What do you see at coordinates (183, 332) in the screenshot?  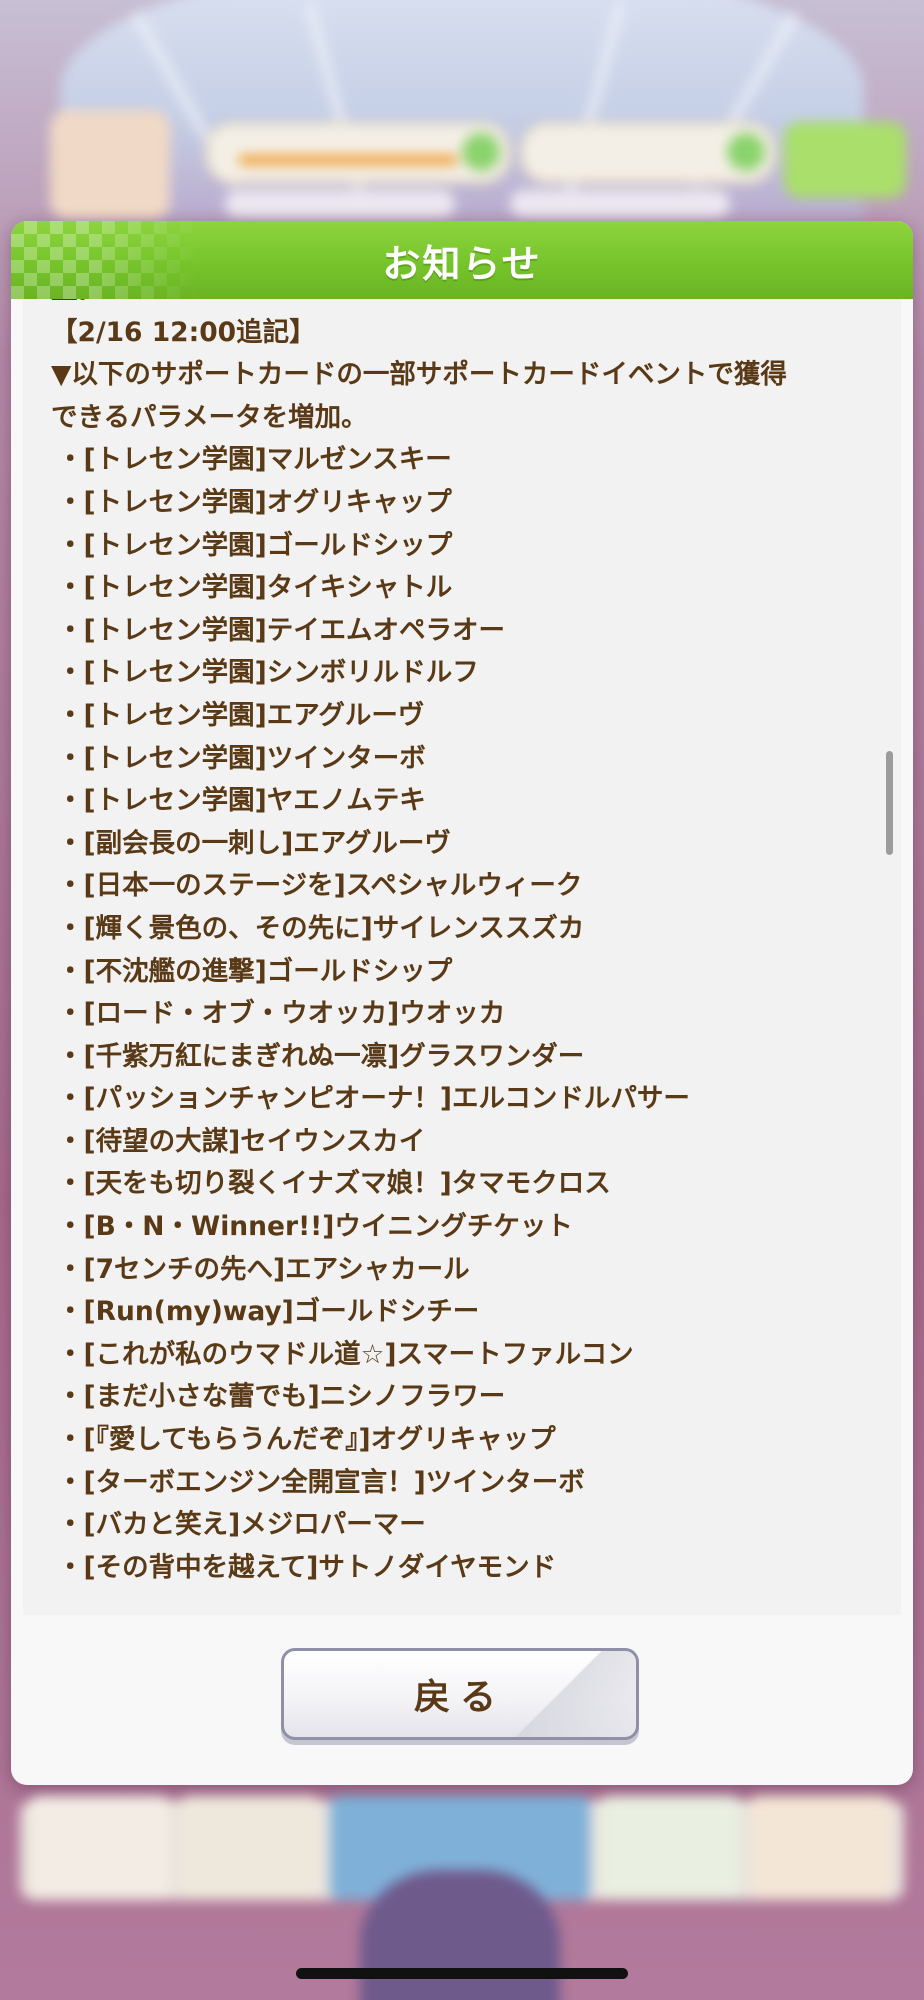 I see `notice-line: 【2/16 12:00追記】` at bounding box center [183, 332].